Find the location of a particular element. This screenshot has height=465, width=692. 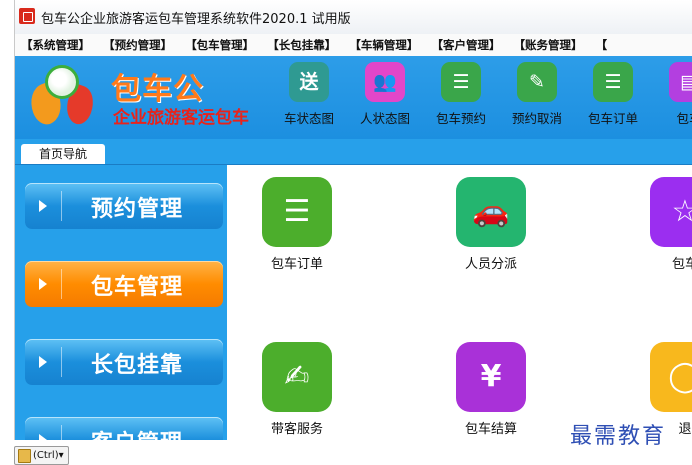

card-label: 包车结算 is located at coordinates (490, 429).